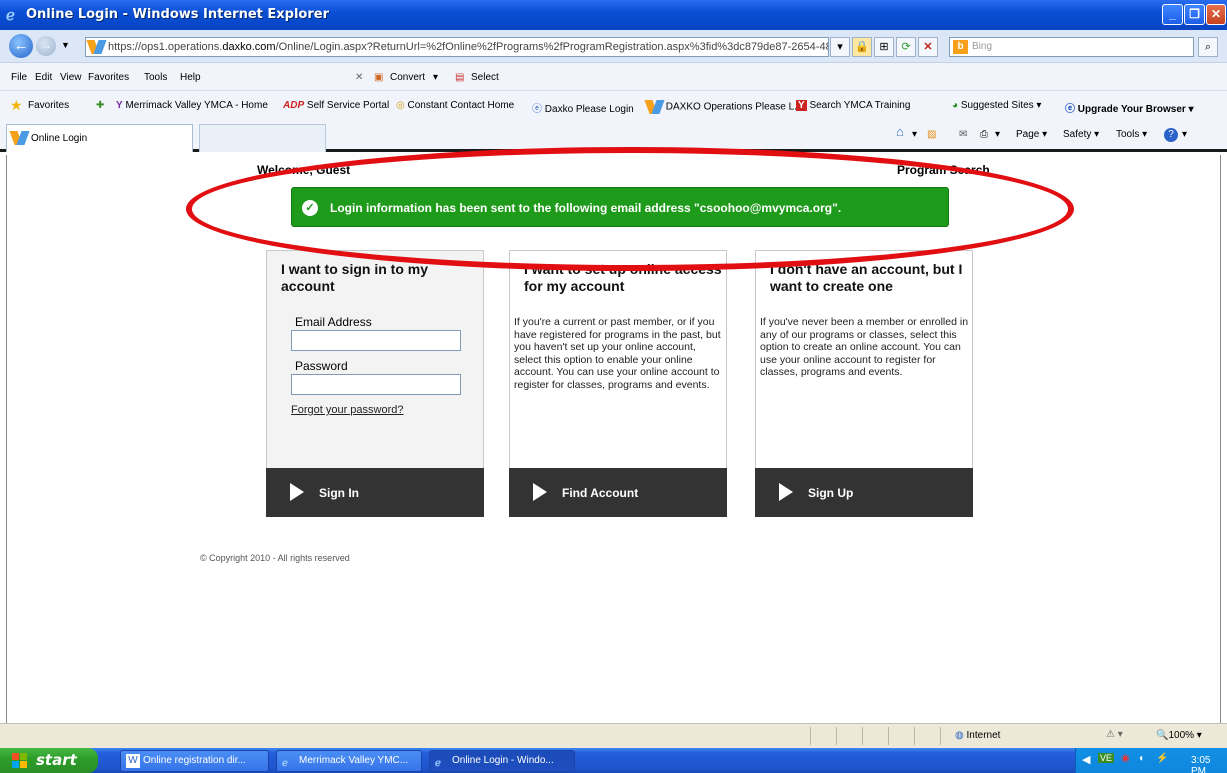 This screenshot has height=773, width=1227. What do you see at coordinates (108, 77) in the screenshot?
I see `menu-favorites: Favorites` at bounding box center [108, 77].